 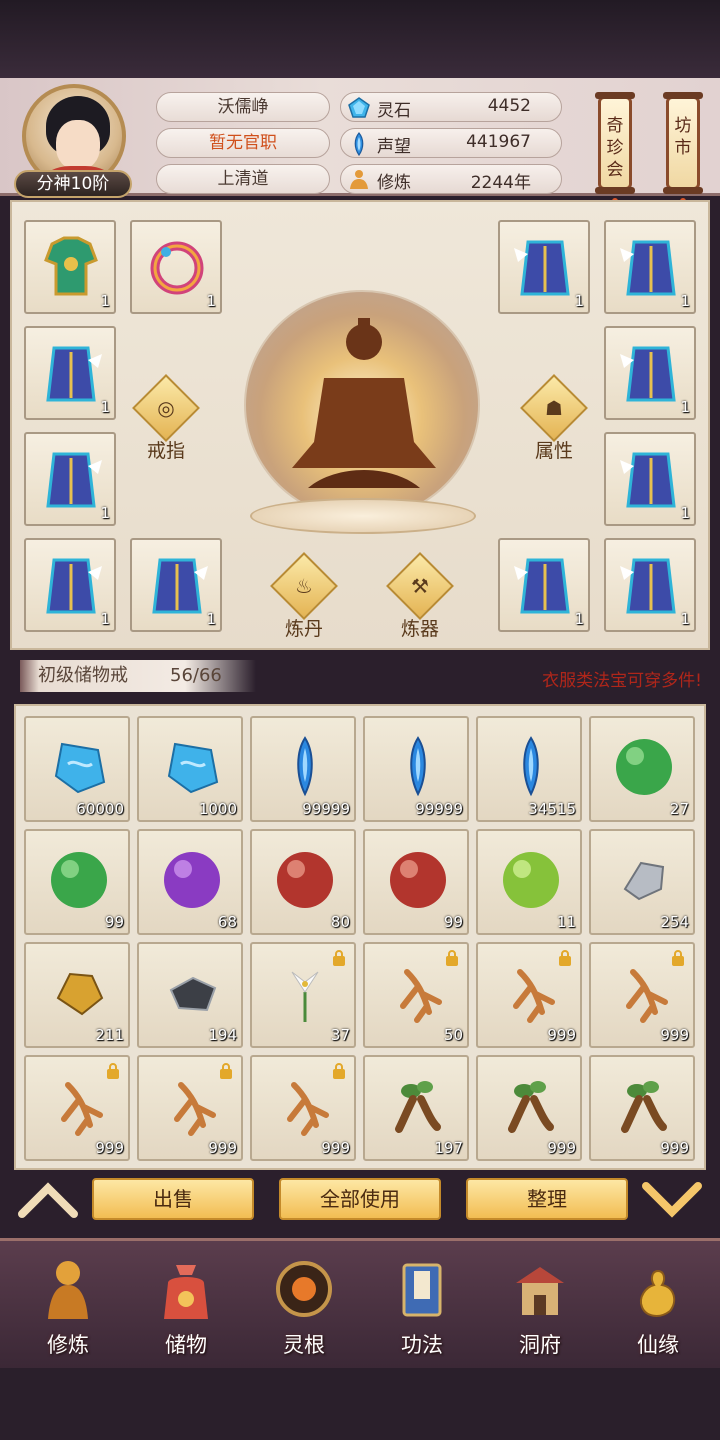 What do you see at coordinates (615, 143) in the screenshot?
I see `treasure-fair-button: 奇珍会` at bounding box center [615, 143].